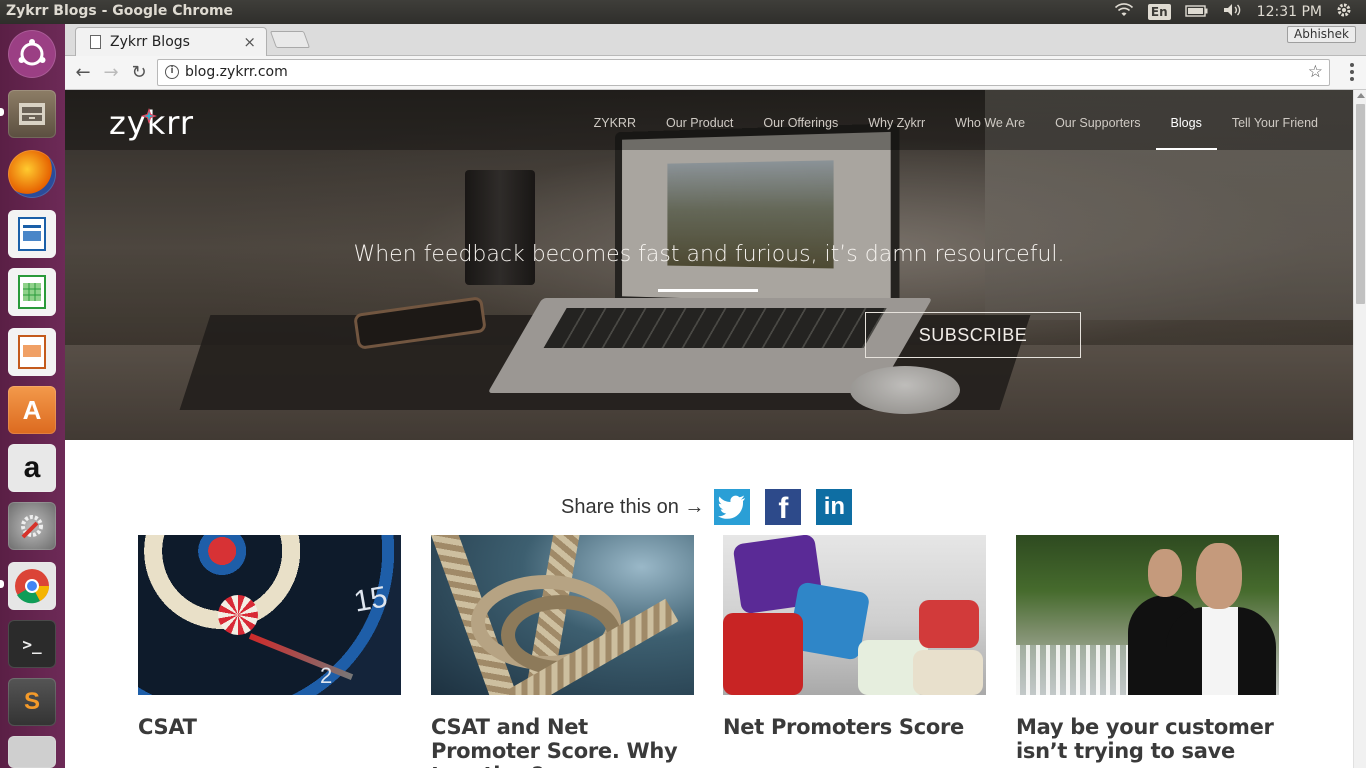  What do you see at coordinates (32, 702) in the screenshot?
I see `sublime-text-icon: S` at bounding box center [32, 702].